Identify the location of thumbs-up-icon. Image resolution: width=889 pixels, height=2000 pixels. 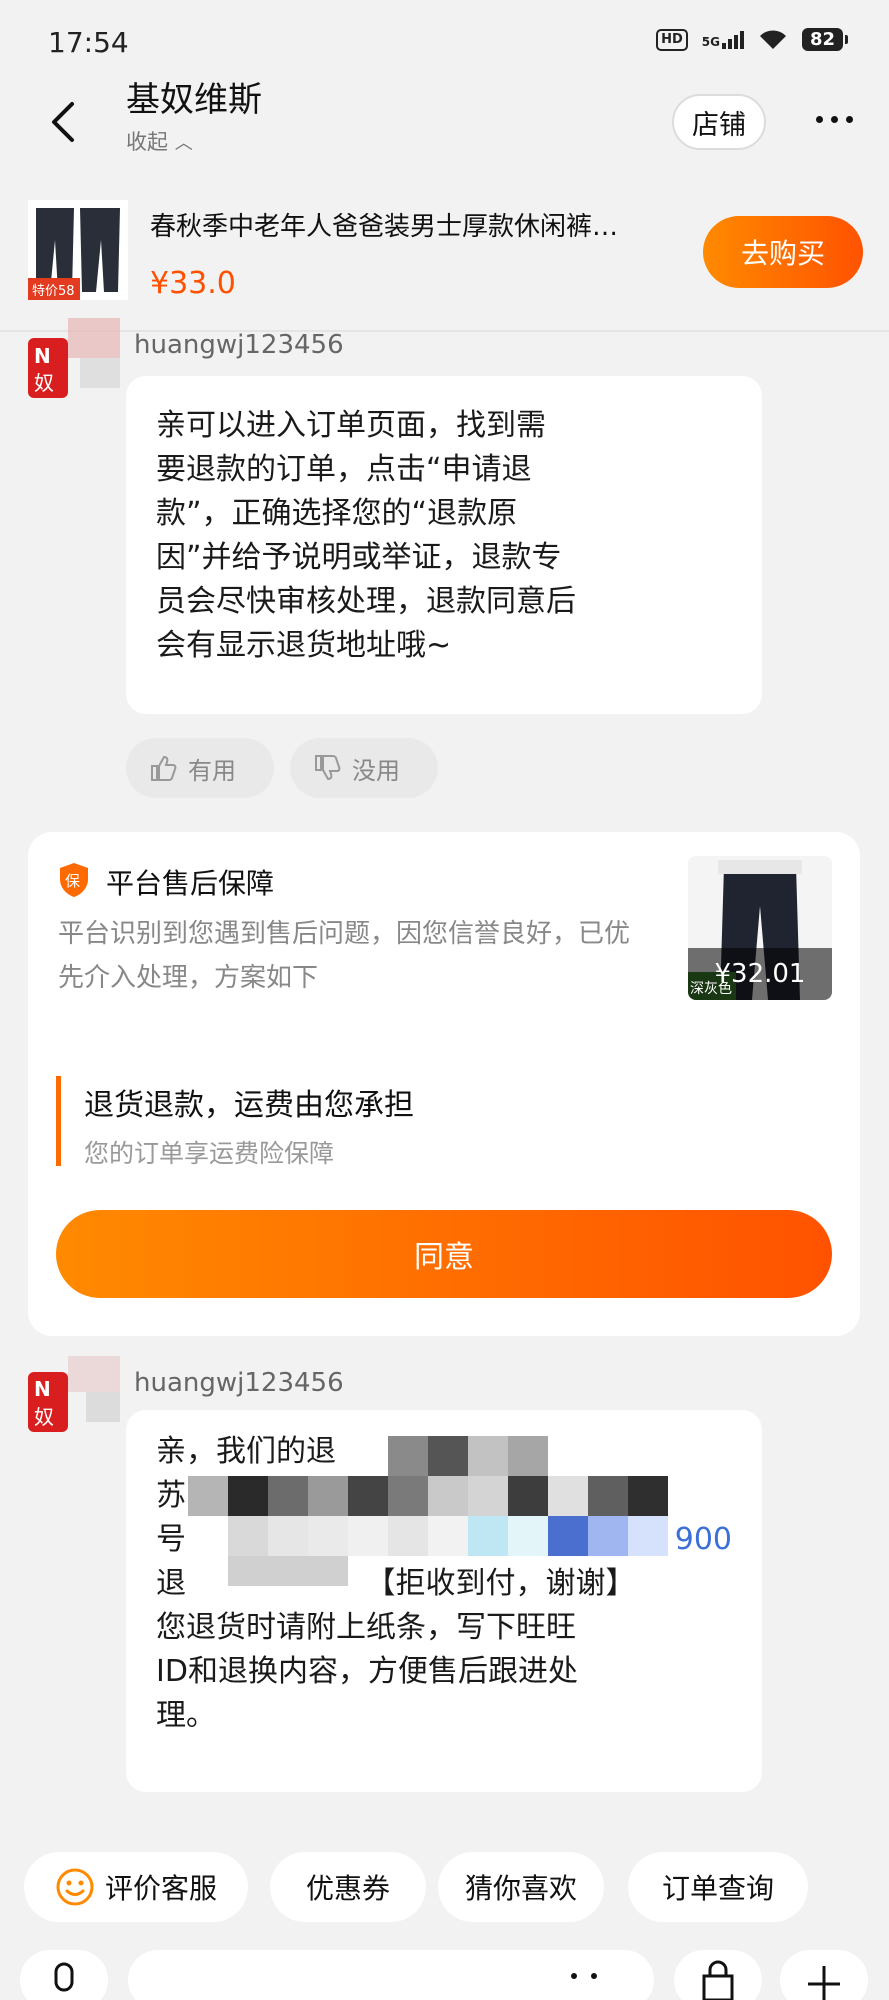
(164, 768).